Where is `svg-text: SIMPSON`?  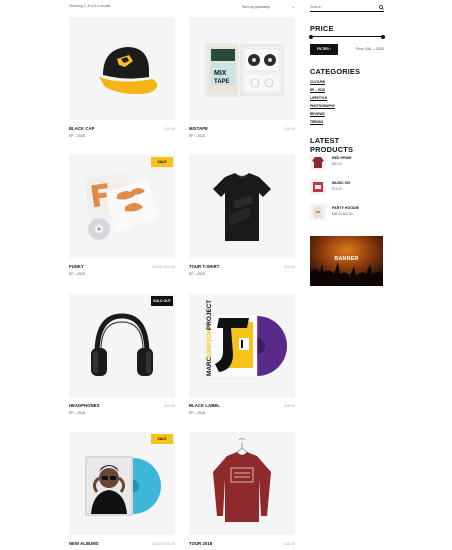 svg-text: SIMPSON is located at coordinates (209, 343).